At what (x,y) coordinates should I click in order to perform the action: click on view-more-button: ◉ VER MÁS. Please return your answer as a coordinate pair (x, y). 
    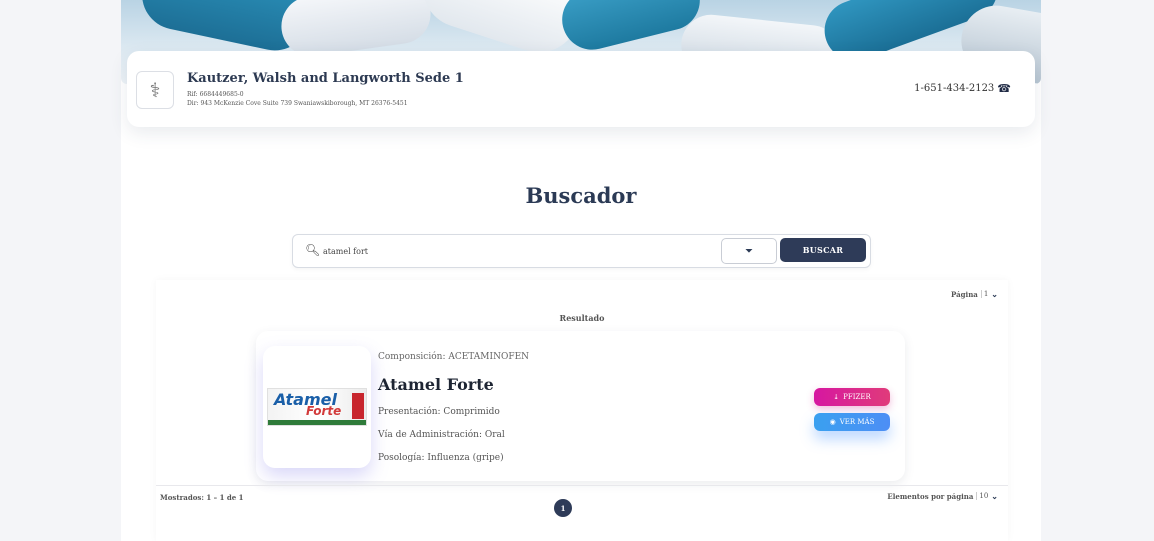
    Looking at the image, I should click on (852, 422).